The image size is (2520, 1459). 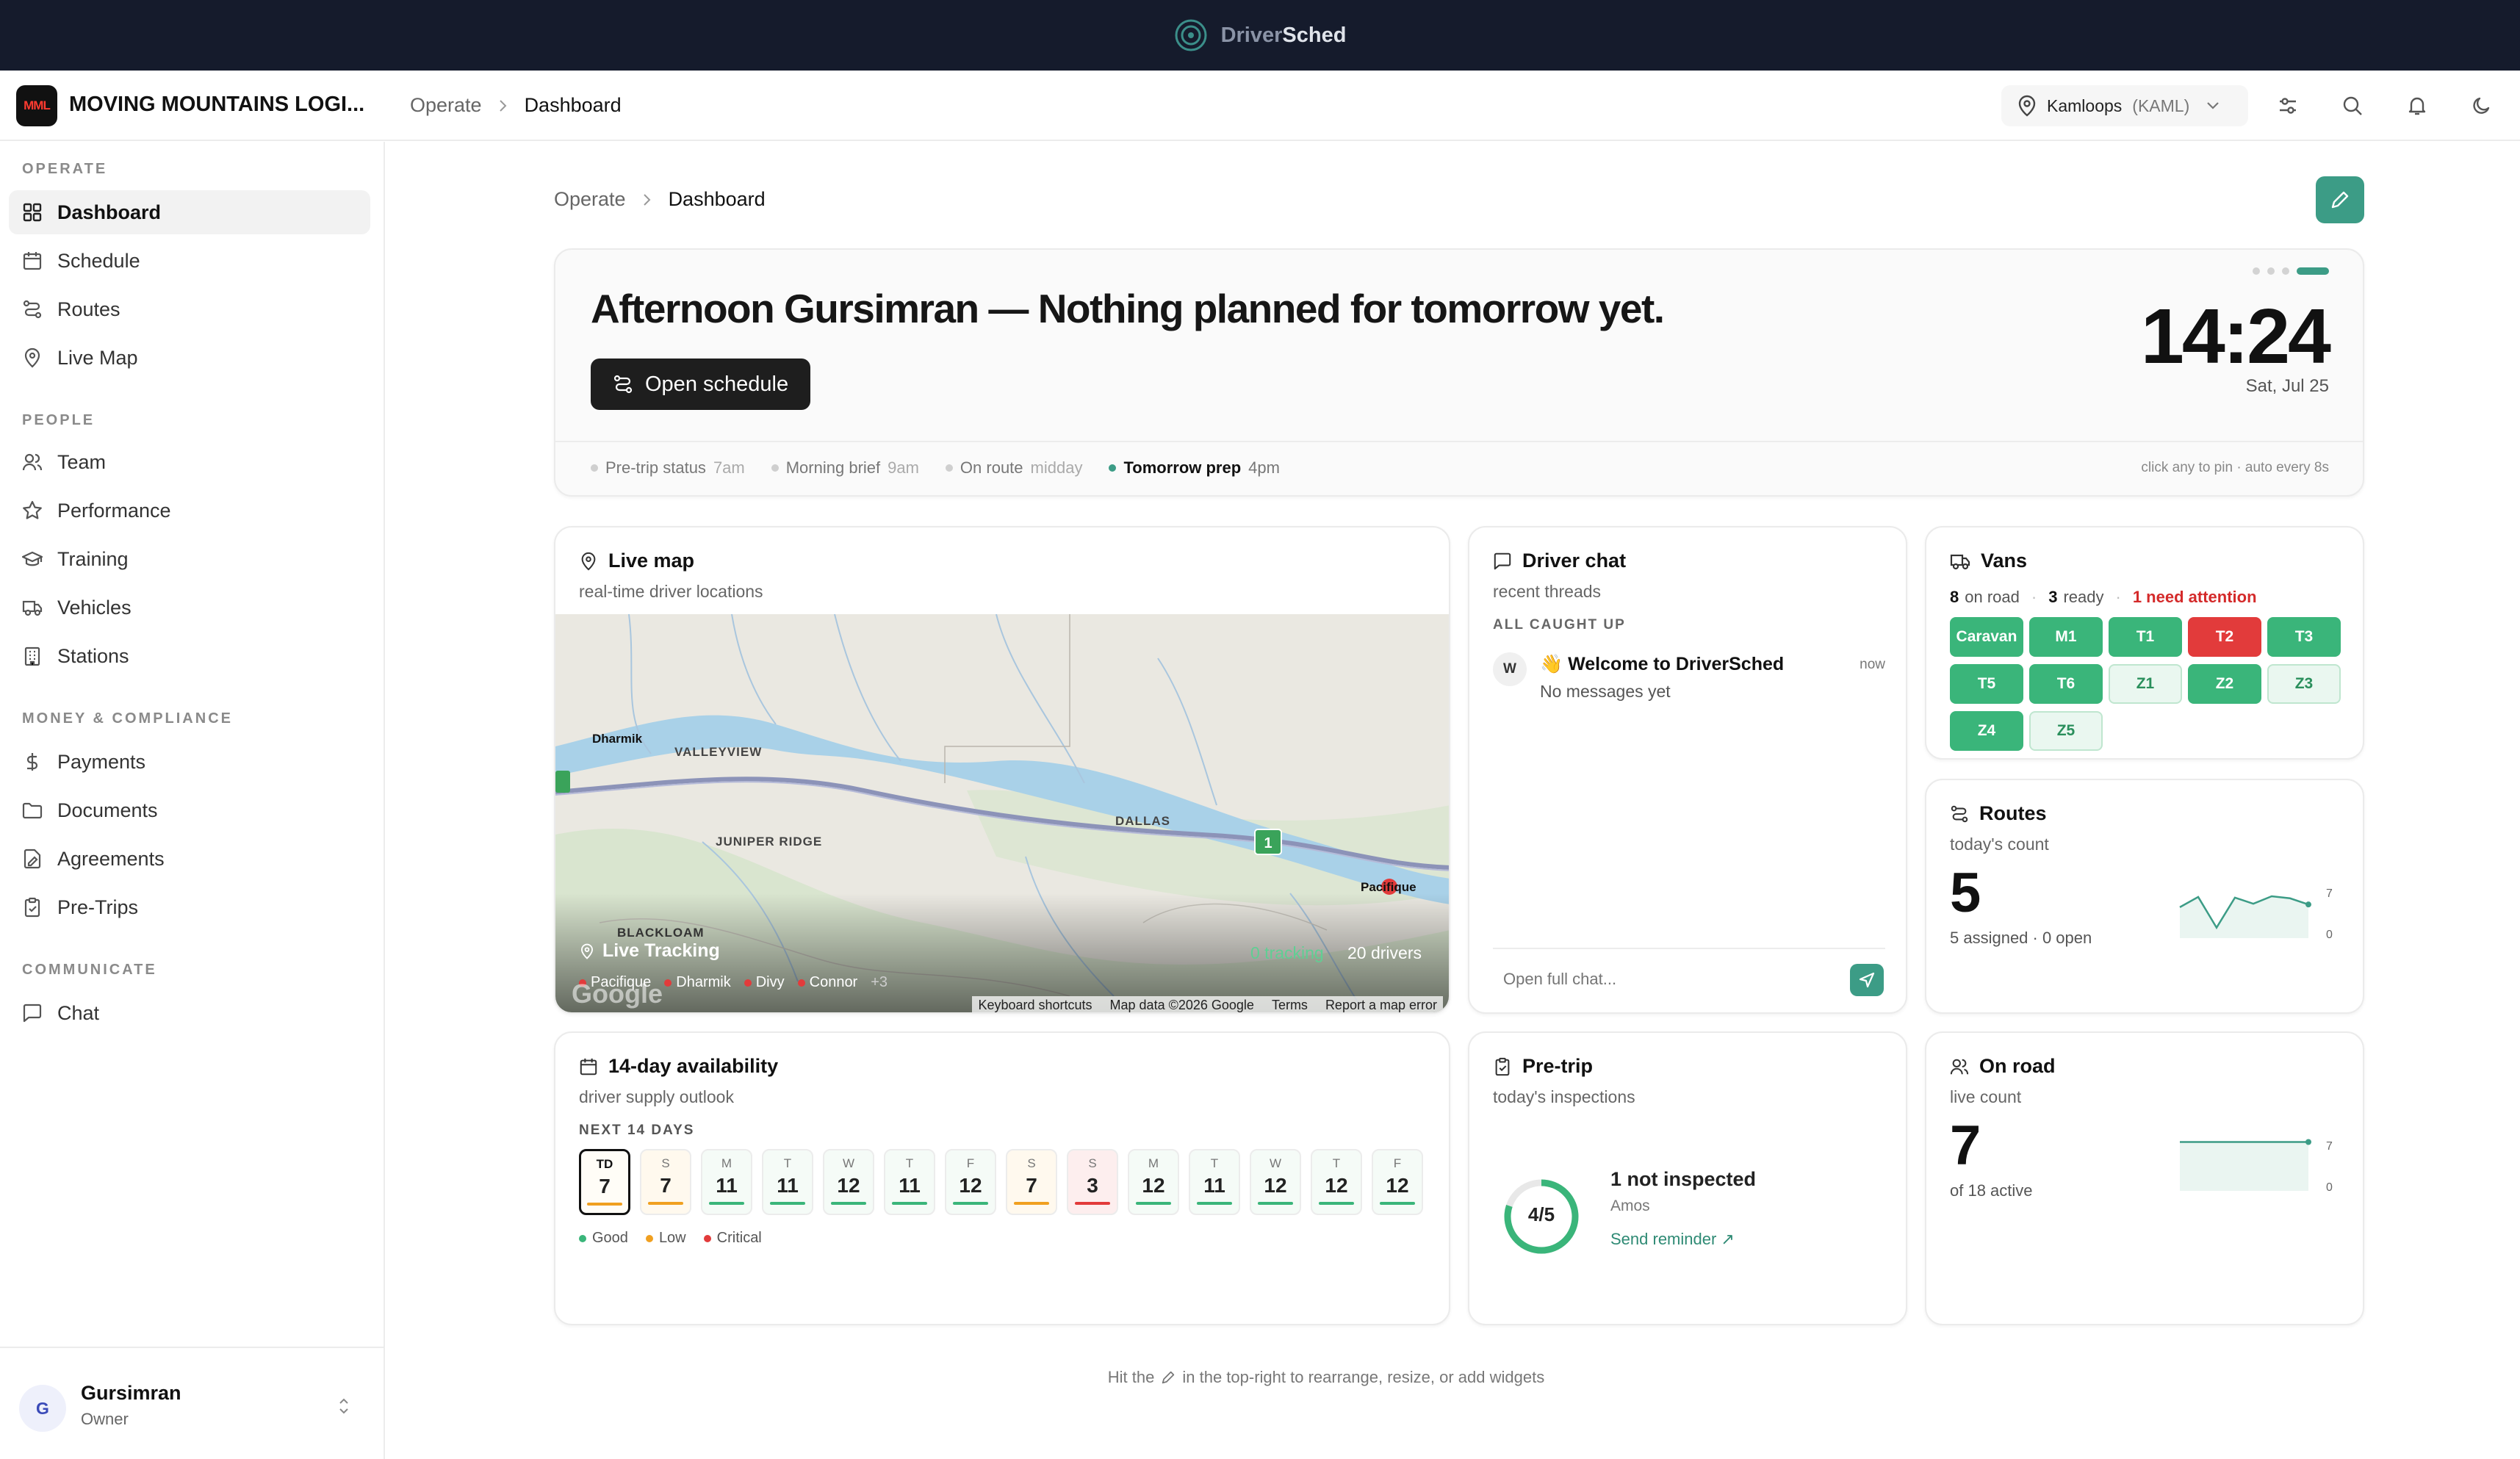 What do you see at coordinates (1001, 1182) in the screenshot?
I see `day-strip: TD 7 S 7 M 11 T 11 W 12 T 11 F 12 S 7 S 3 M 12 T 11 W 12 T 12 F 12` at bounding box center [1001, 1182].